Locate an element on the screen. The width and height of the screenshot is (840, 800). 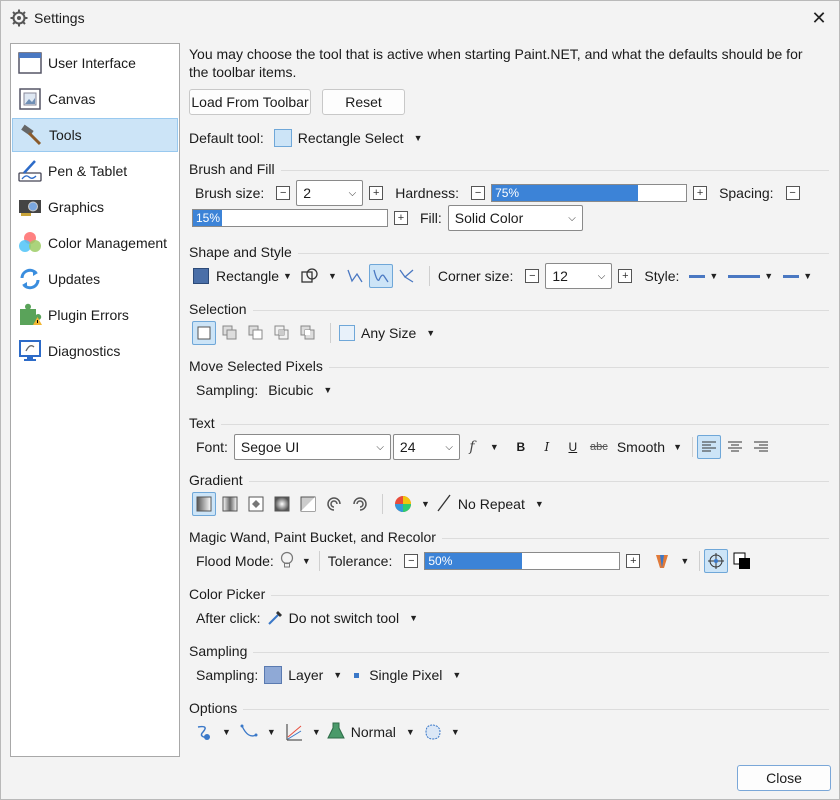
color-mode-icon is located at coordinates (403, 504).